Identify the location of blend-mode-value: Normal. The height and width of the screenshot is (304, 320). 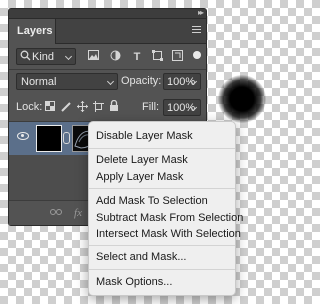
(39, 82).